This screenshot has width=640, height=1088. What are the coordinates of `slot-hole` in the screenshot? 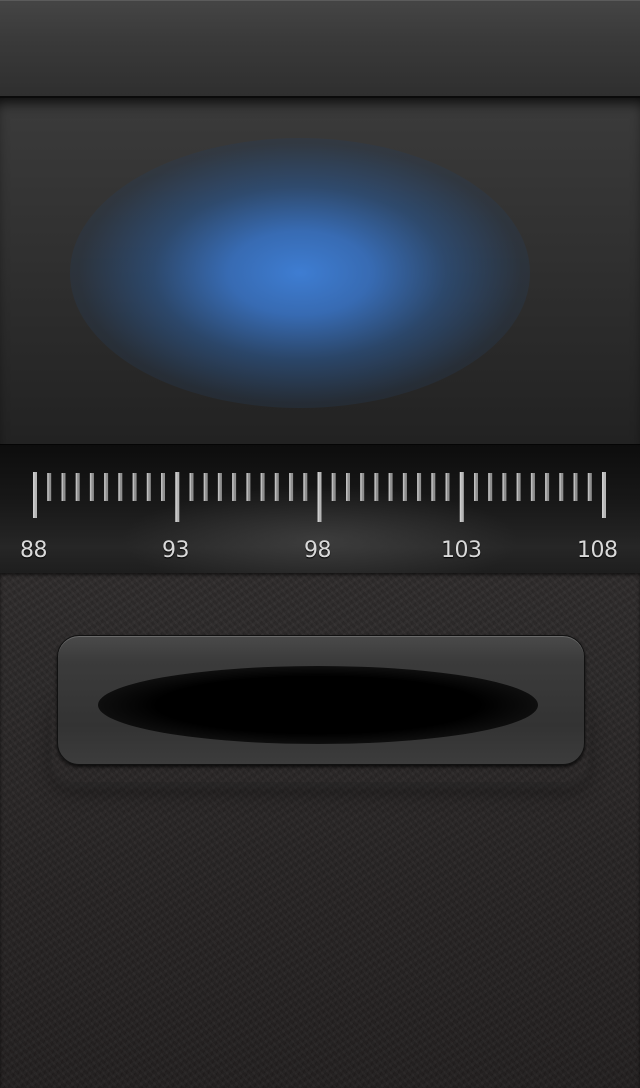 It's located at (318, 705).